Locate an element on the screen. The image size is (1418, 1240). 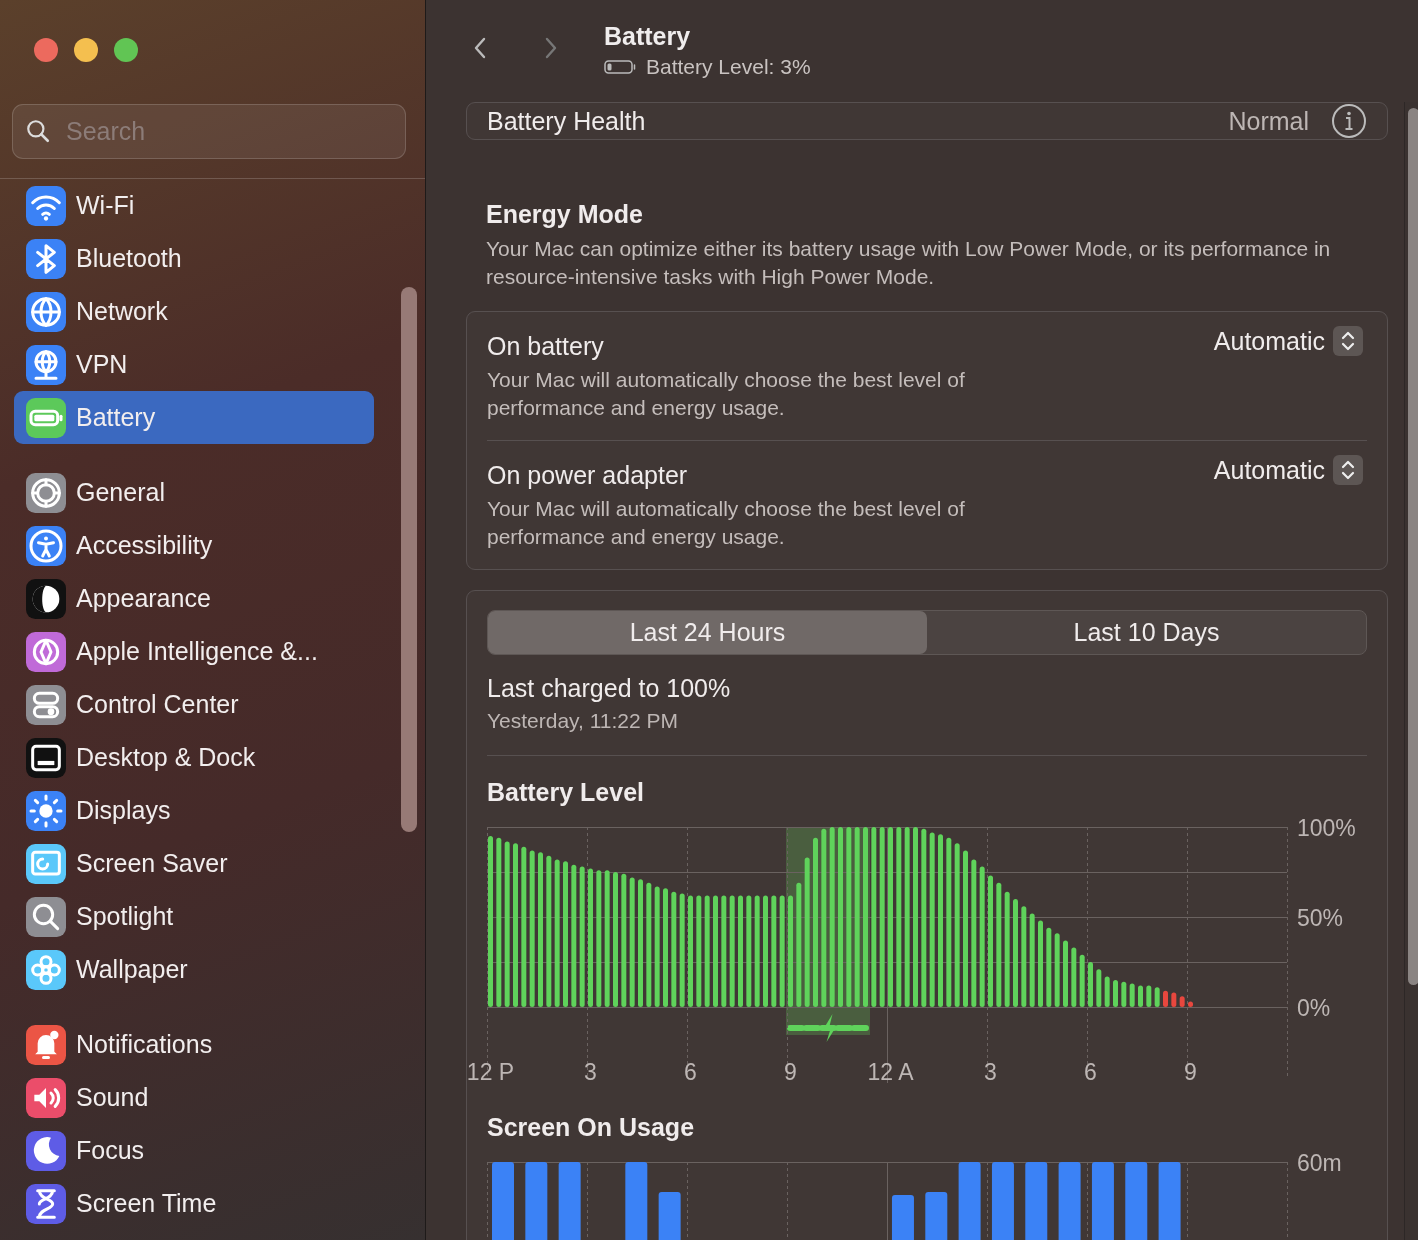
tab: Last 10 Days is located at coordinates (1146, 632).